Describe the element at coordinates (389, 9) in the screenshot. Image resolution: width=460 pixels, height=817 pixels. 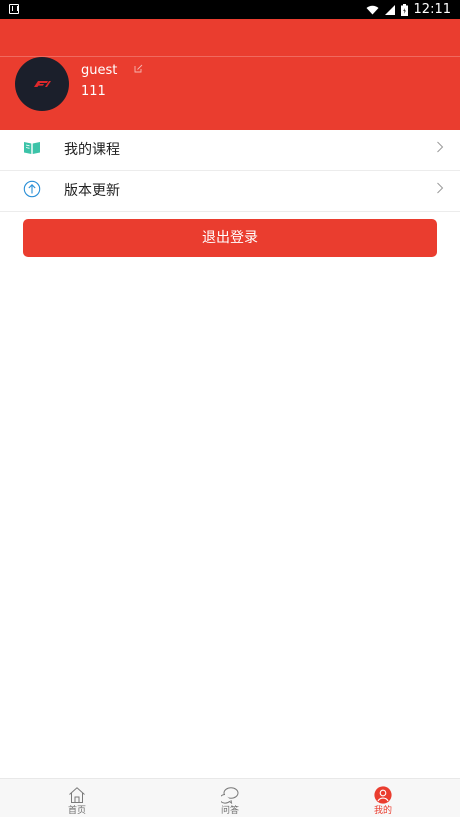
I see `signal-icon` at that location.